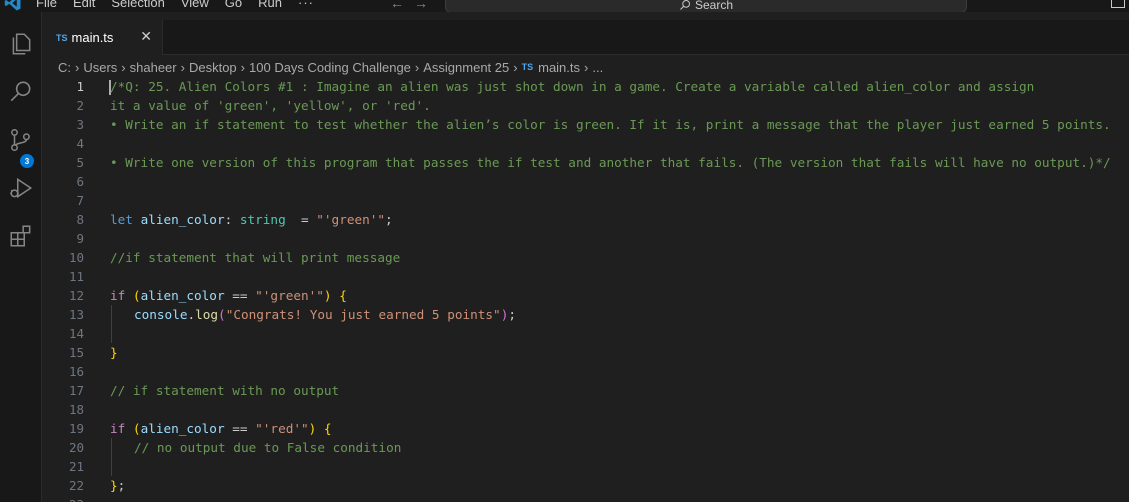 The width and height of the screenshot is (1129, 502). Describe the element at coordinates (585, 37) in the screenshot. I see `editor-tab-bar: TS main.ts ✕` at that location.